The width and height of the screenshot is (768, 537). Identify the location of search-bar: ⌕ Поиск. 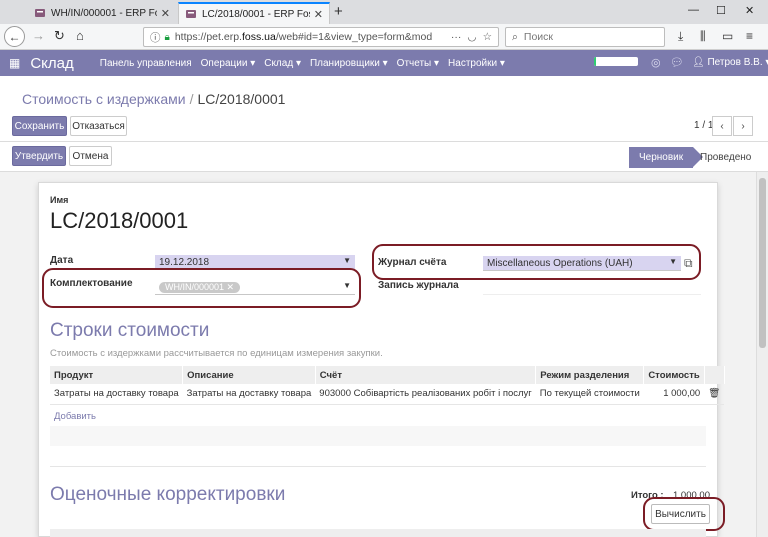
(585, 37).